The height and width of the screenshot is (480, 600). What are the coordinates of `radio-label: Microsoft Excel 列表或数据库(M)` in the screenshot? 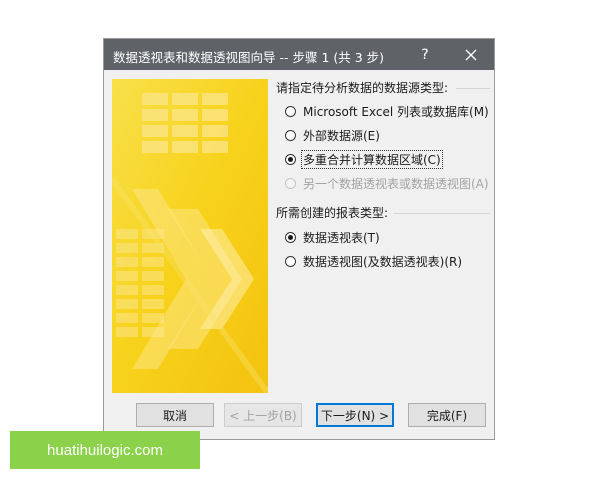 It's located at (396, 111).